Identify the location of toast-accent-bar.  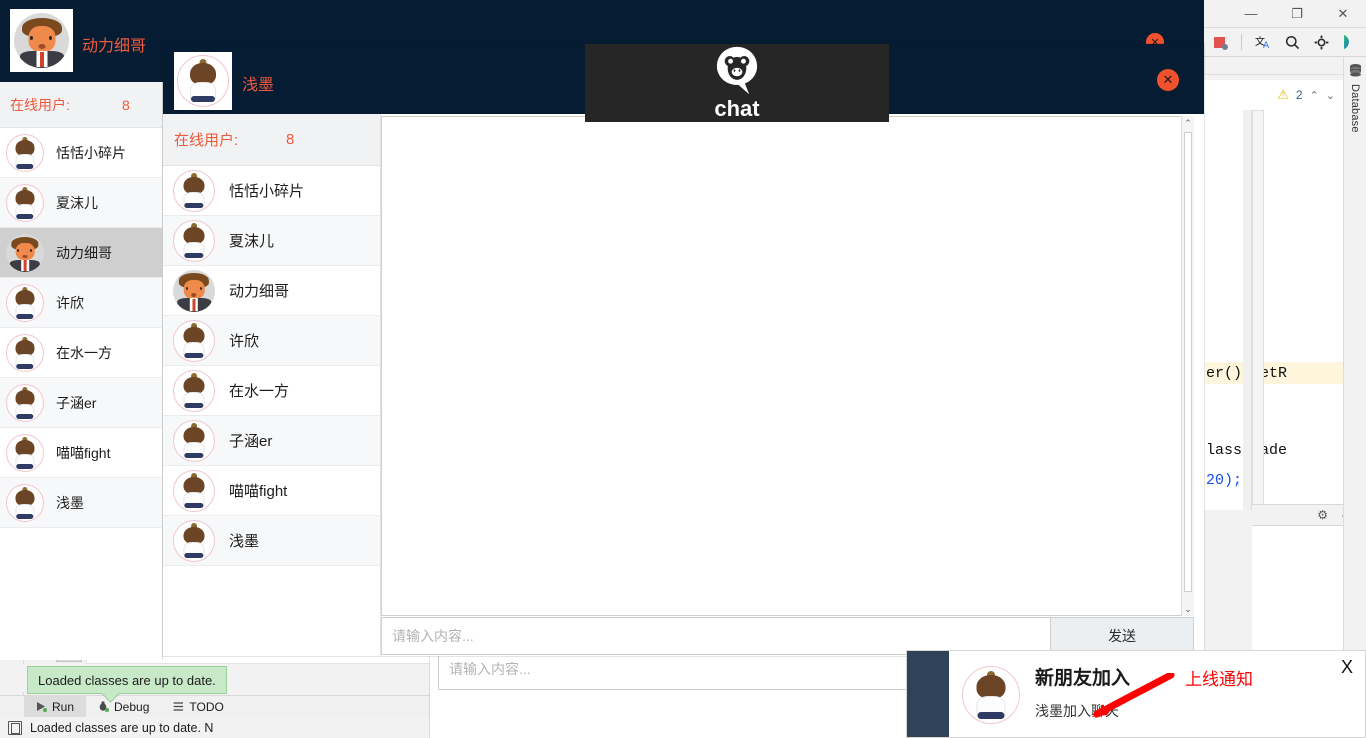
(928, 694).